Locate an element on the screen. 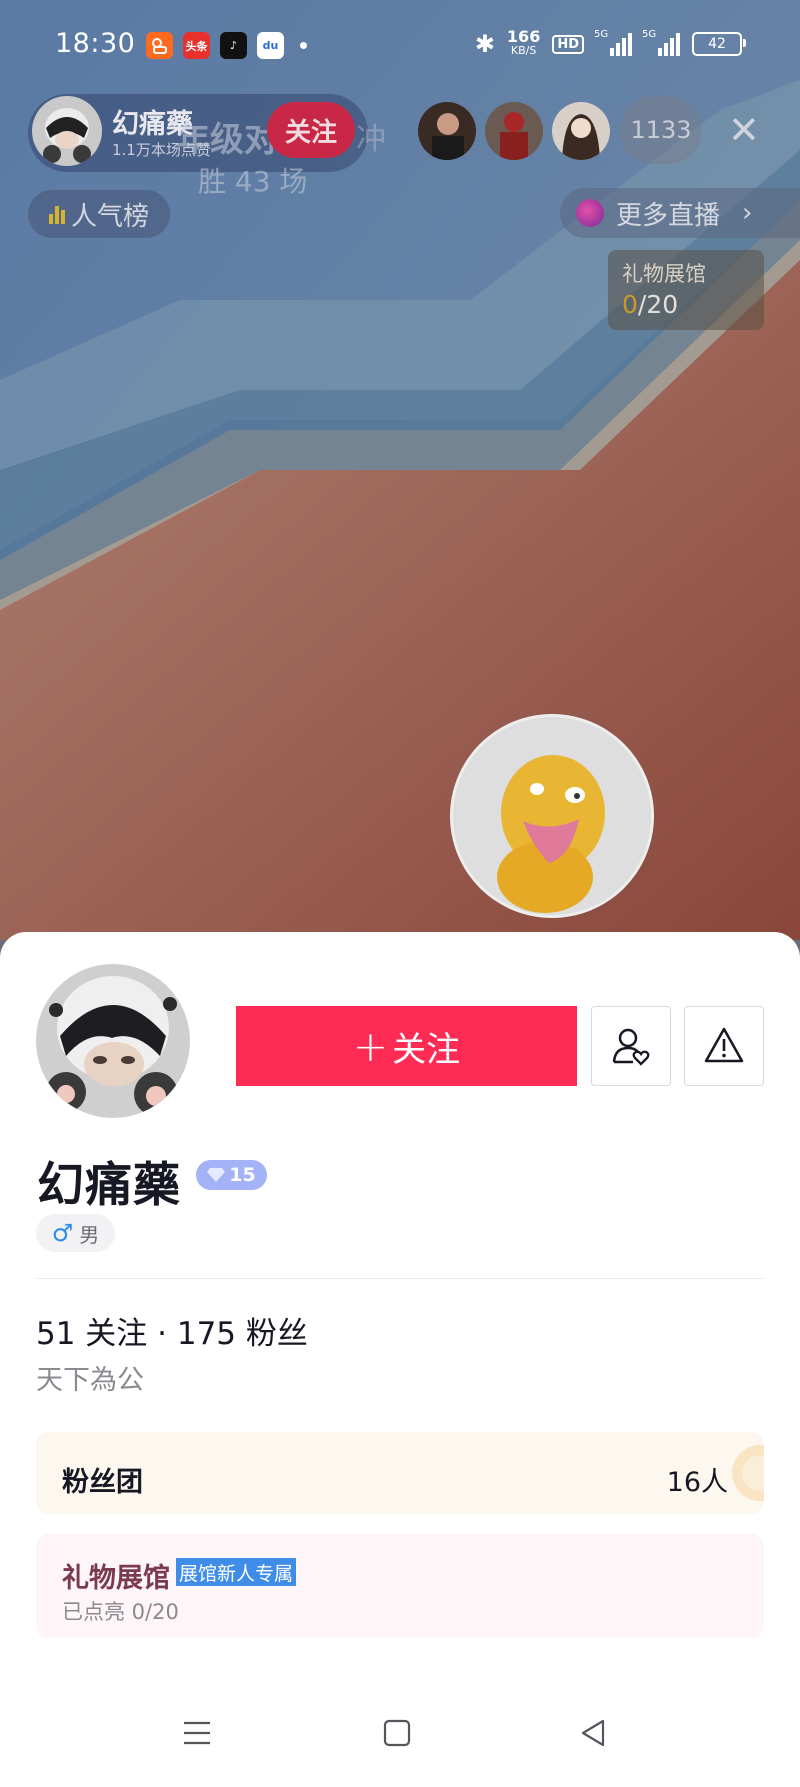 This screenshot has width=800, height=1787. male-icon: ♂ is located at coordinates (62, 1233).